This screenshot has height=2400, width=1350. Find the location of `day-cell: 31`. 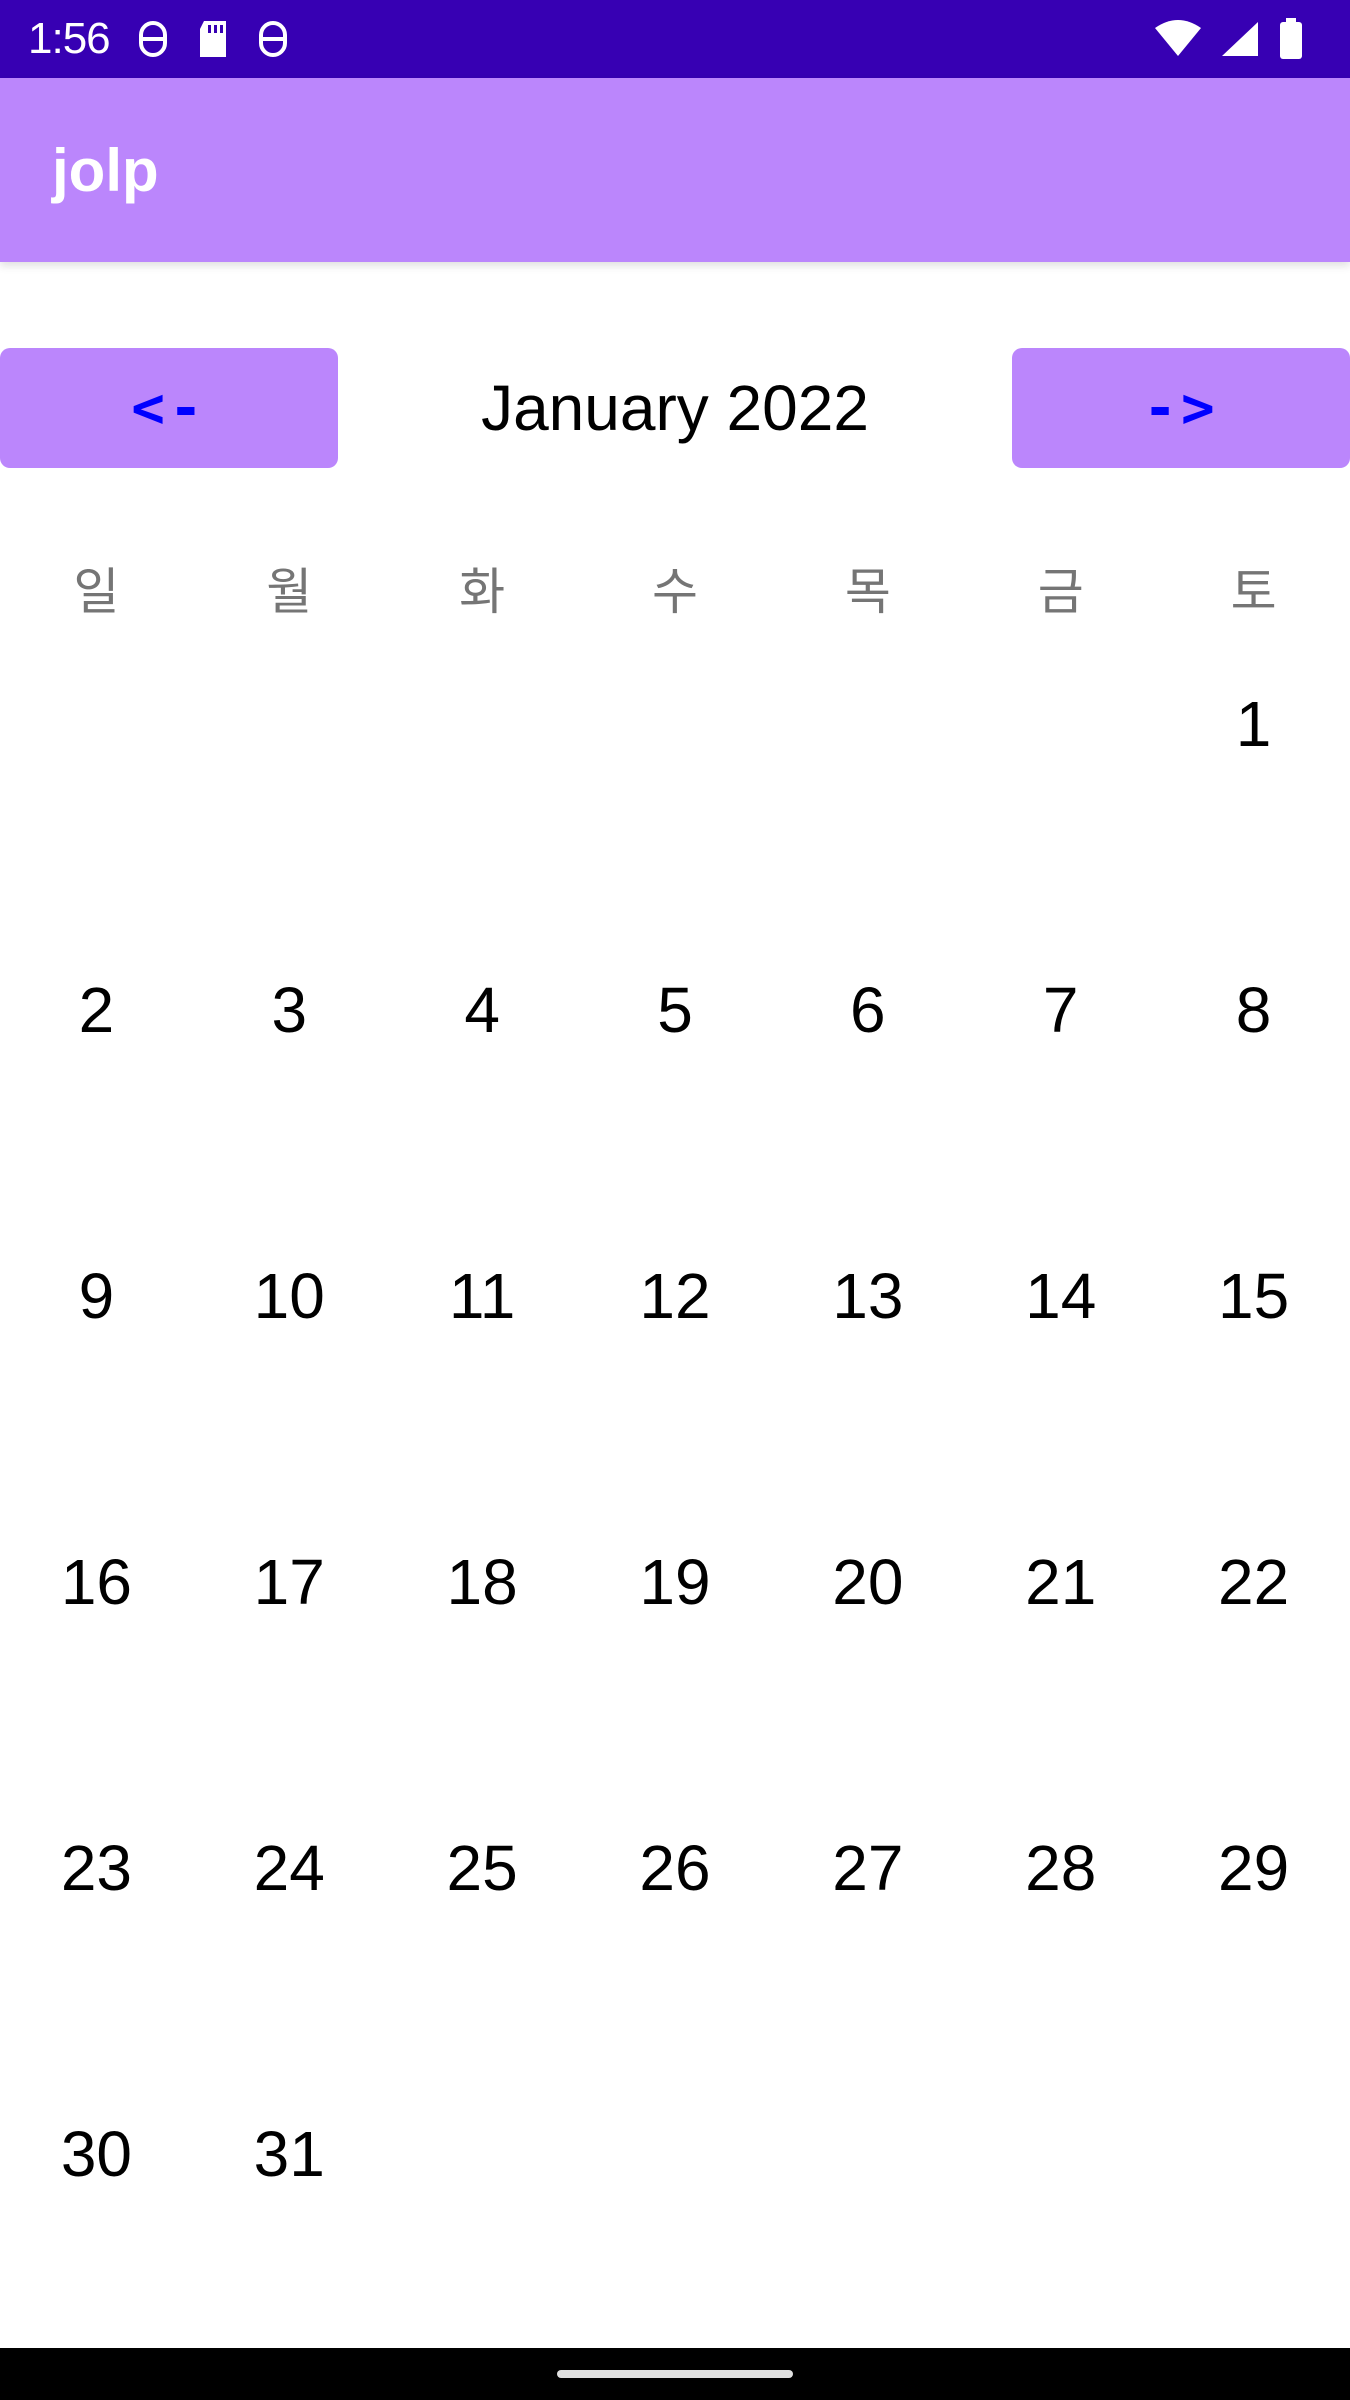

day-cell: 31 is located at coordinates (289, 2210).